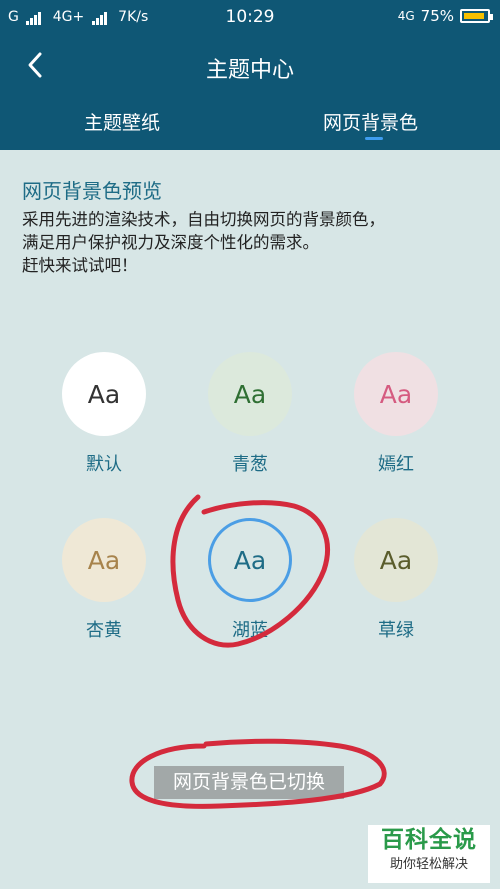 This screenshot has height=889, width=500. I want to click on network-right-label: 4G, so click(406, 16).